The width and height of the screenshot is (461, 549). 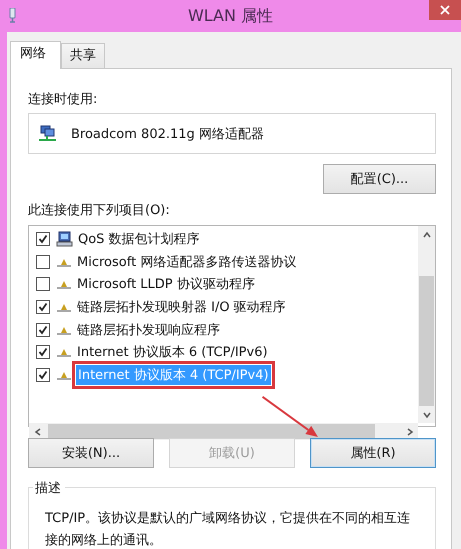 I want to click on adapter-name: Broadcom 802.11g 网络适配器, so click(x=167, y=134).